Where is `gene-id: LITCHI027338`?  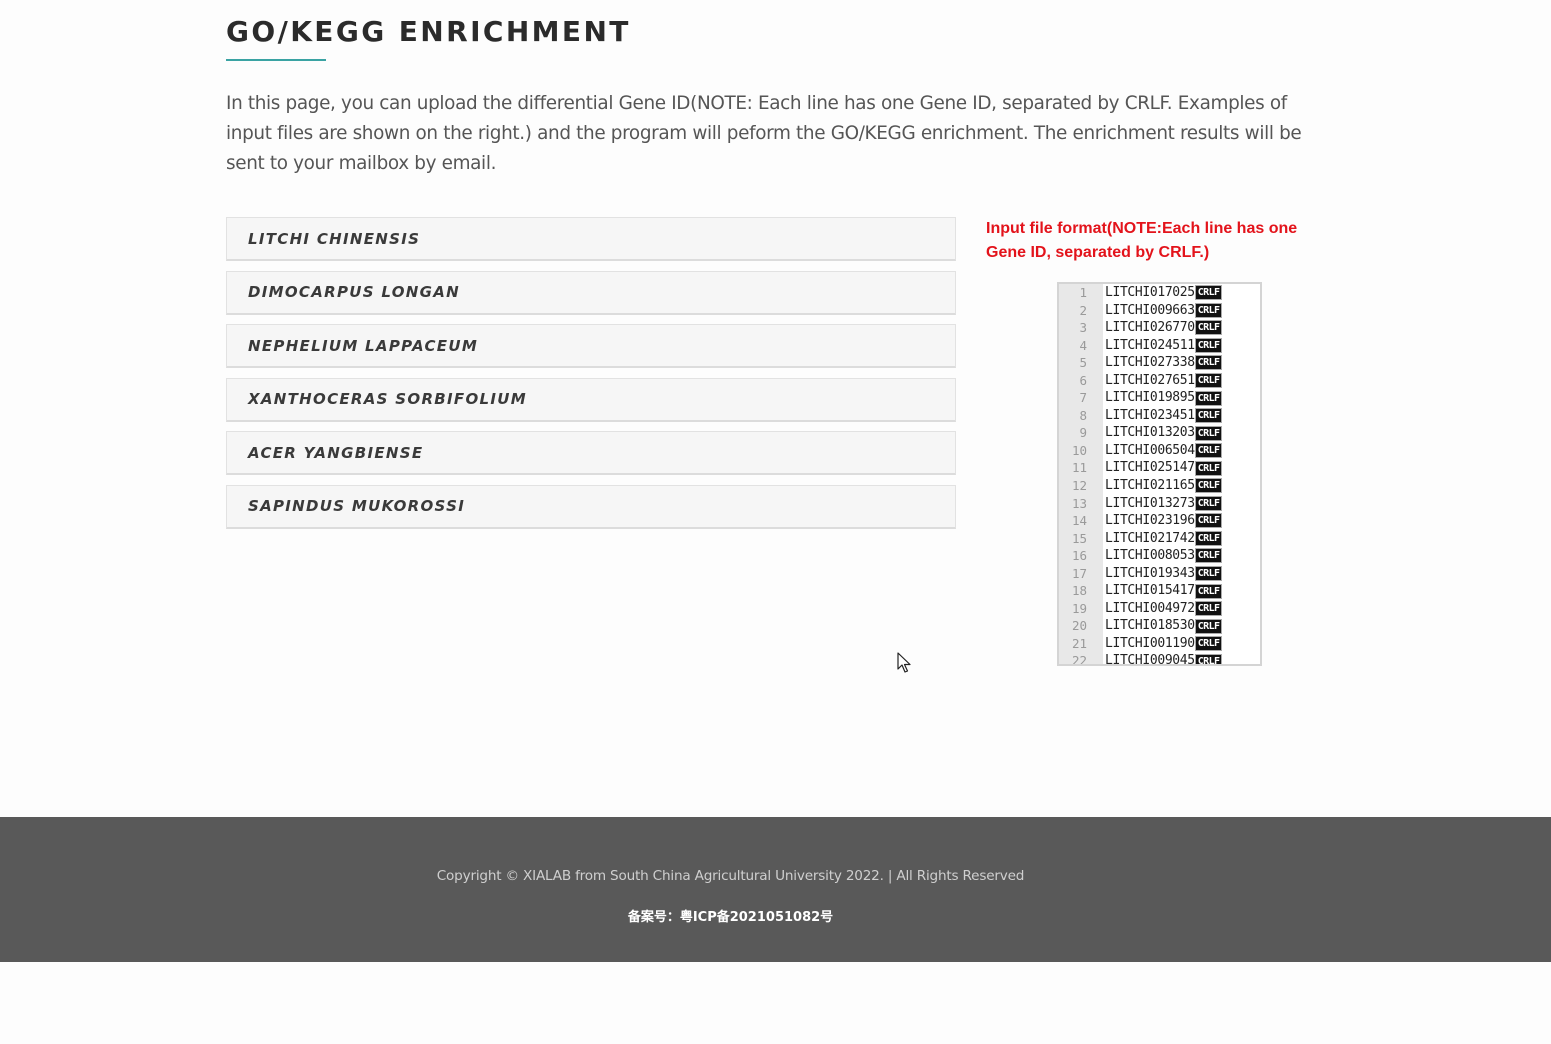
gene-id: LITCHI027338 is located at coordinates (1150, 363).